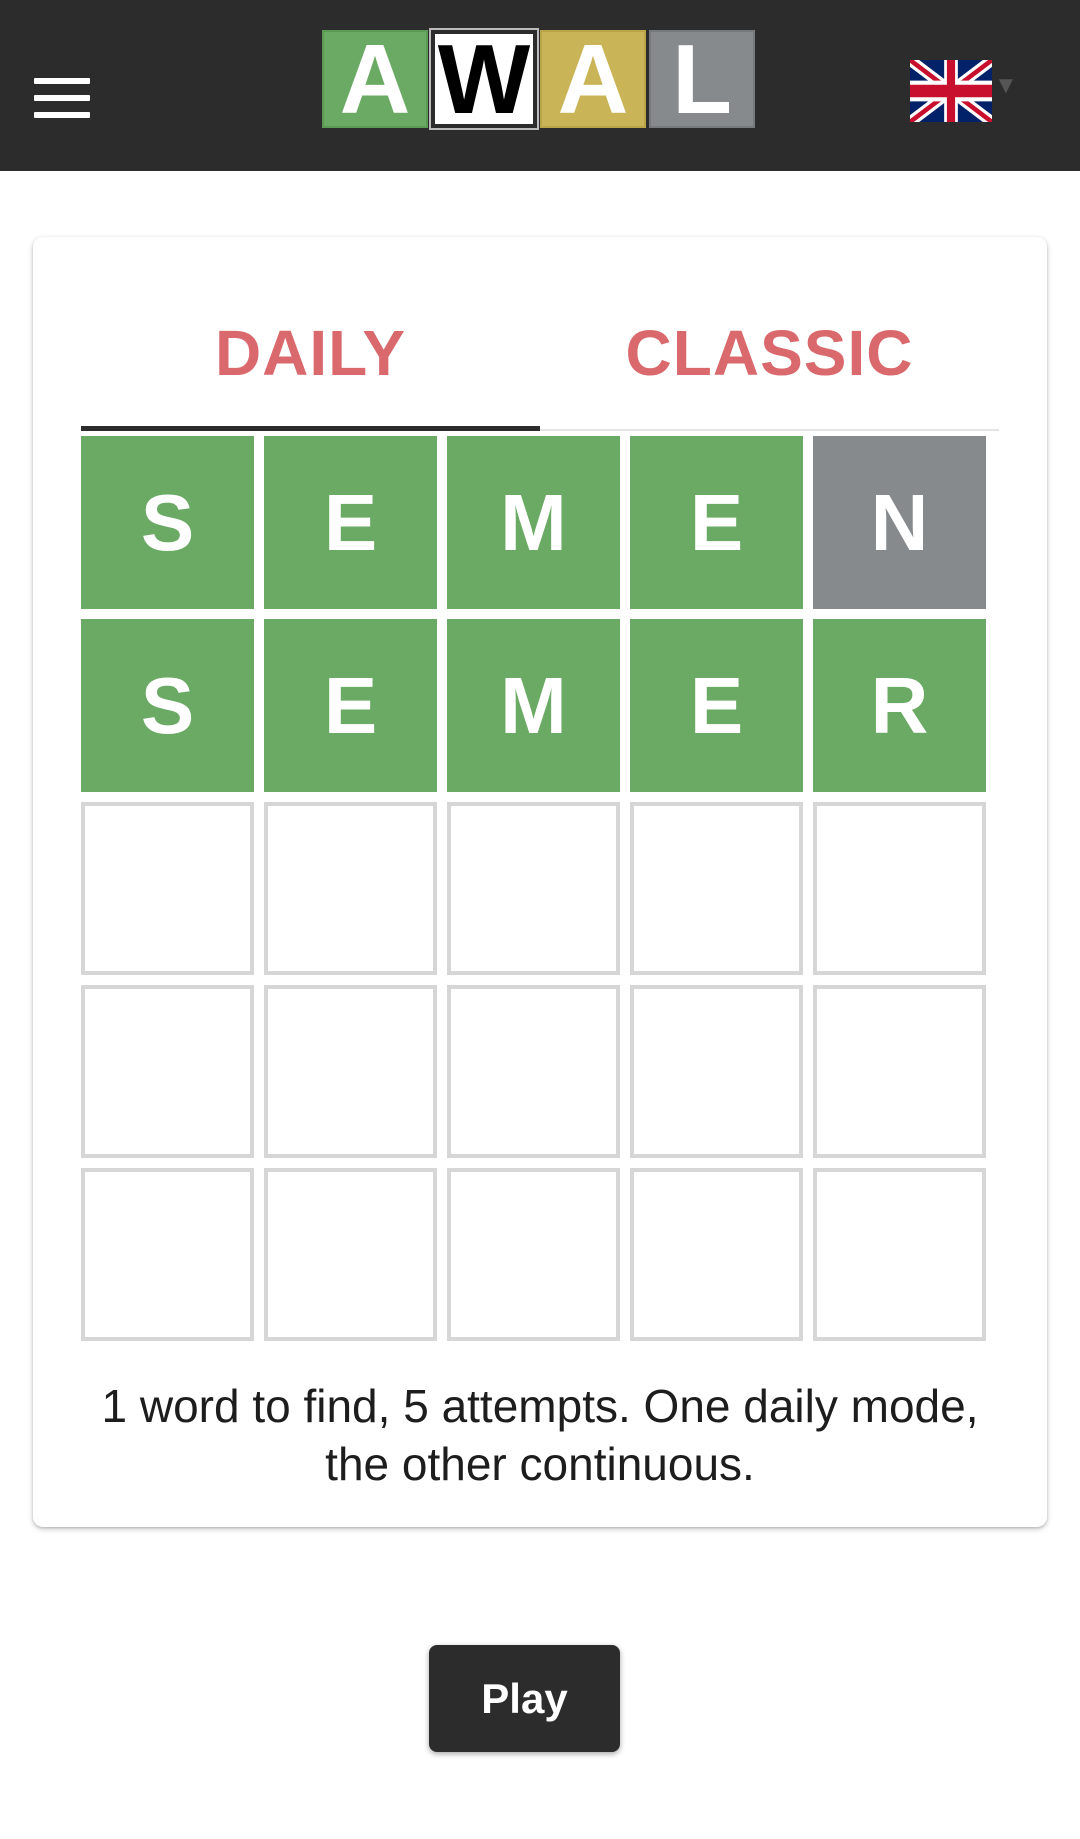 The width and height of the screenshot is (1080, 1839). I want to click on tab-classic: CLASSIC, so click(769, 333).